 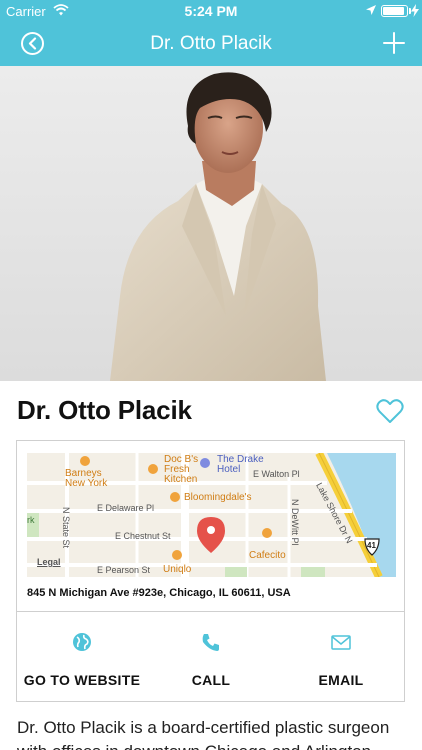 I want to click on nav-bar: Dr. Otto Placik, so click(x=211, y=44).